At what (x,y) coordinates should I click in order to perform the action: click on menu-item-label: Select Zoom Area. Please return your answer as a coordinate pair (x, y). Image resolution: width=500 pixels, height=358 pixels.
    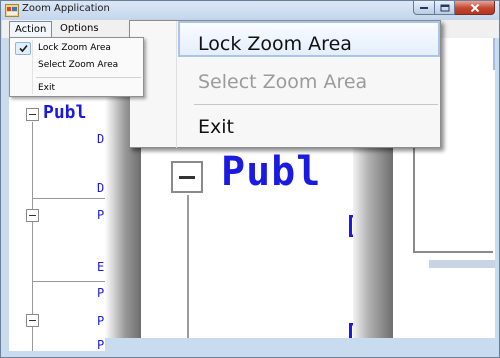
    Looking at the image, I should click on (78, 65).